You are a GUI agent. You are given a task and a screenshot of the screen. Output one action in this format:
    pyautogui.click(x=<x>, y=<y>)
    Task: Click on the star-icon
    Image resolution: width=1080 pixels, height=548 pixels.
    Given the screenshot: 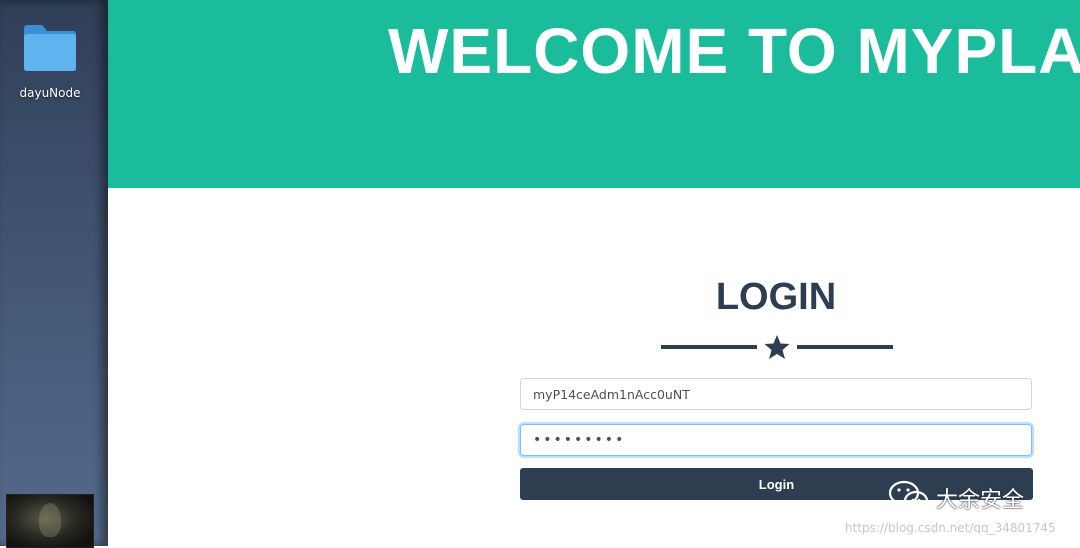 What is the action you would take?
    pyautogui.click(x=777, y=347)
    